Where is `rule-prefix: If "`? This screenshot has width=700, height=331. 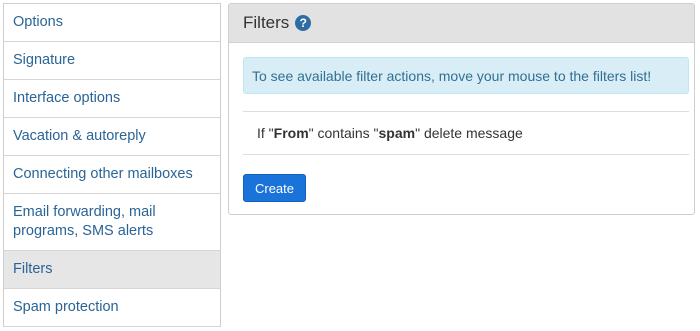
rule-prefix: If " is located at coordinates (265, 133).